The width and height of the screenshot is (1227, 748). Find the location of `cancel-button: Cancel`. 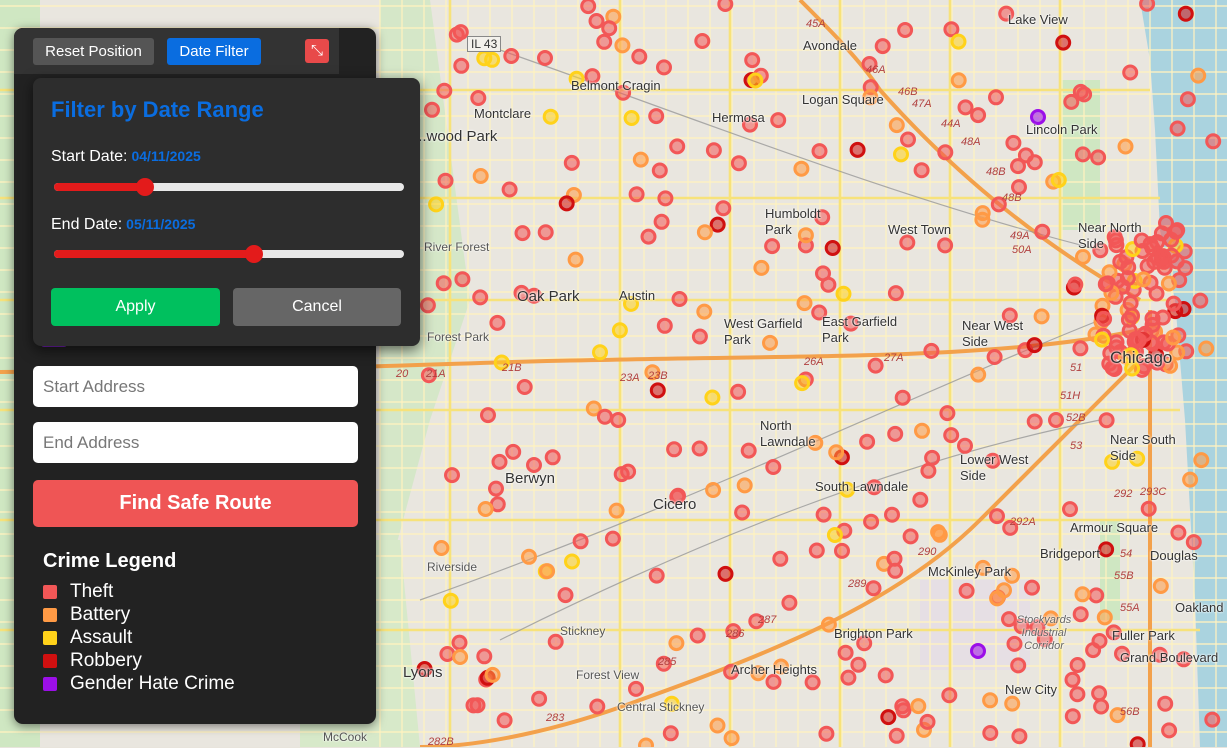

cancel-button: Cancel is located at coordinates (317, 307).